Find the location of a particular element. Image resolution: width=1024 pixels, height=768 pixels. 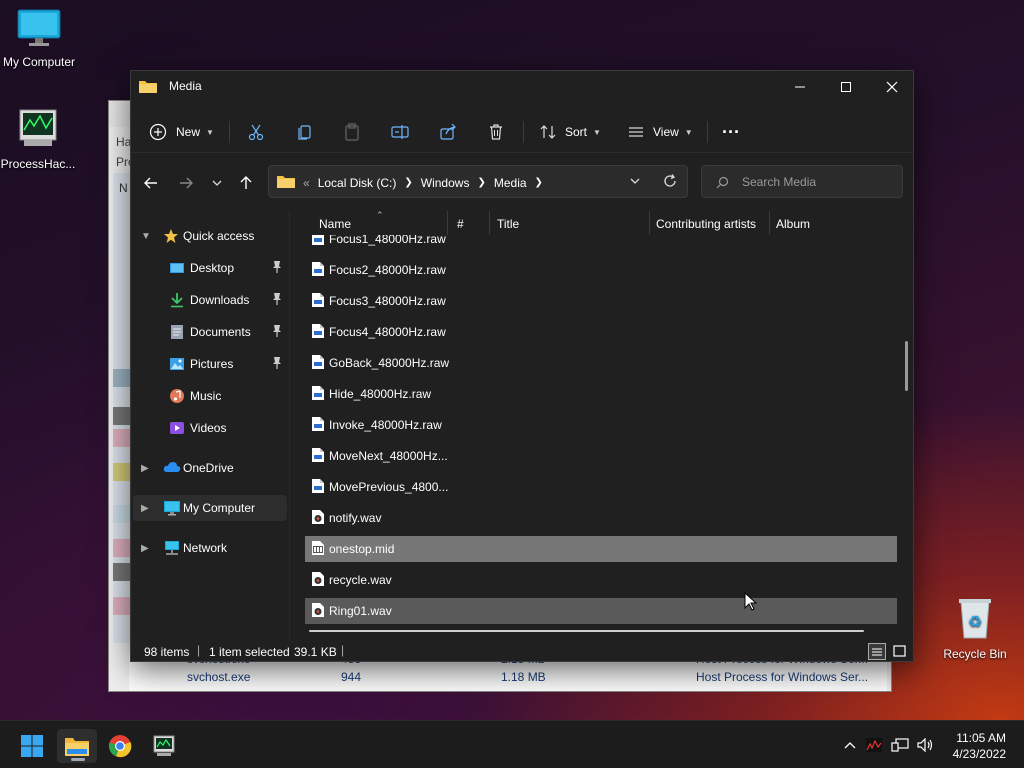

sidebar-item-onedrive: ▶ OneDrive is located at coordinates (210, 468).